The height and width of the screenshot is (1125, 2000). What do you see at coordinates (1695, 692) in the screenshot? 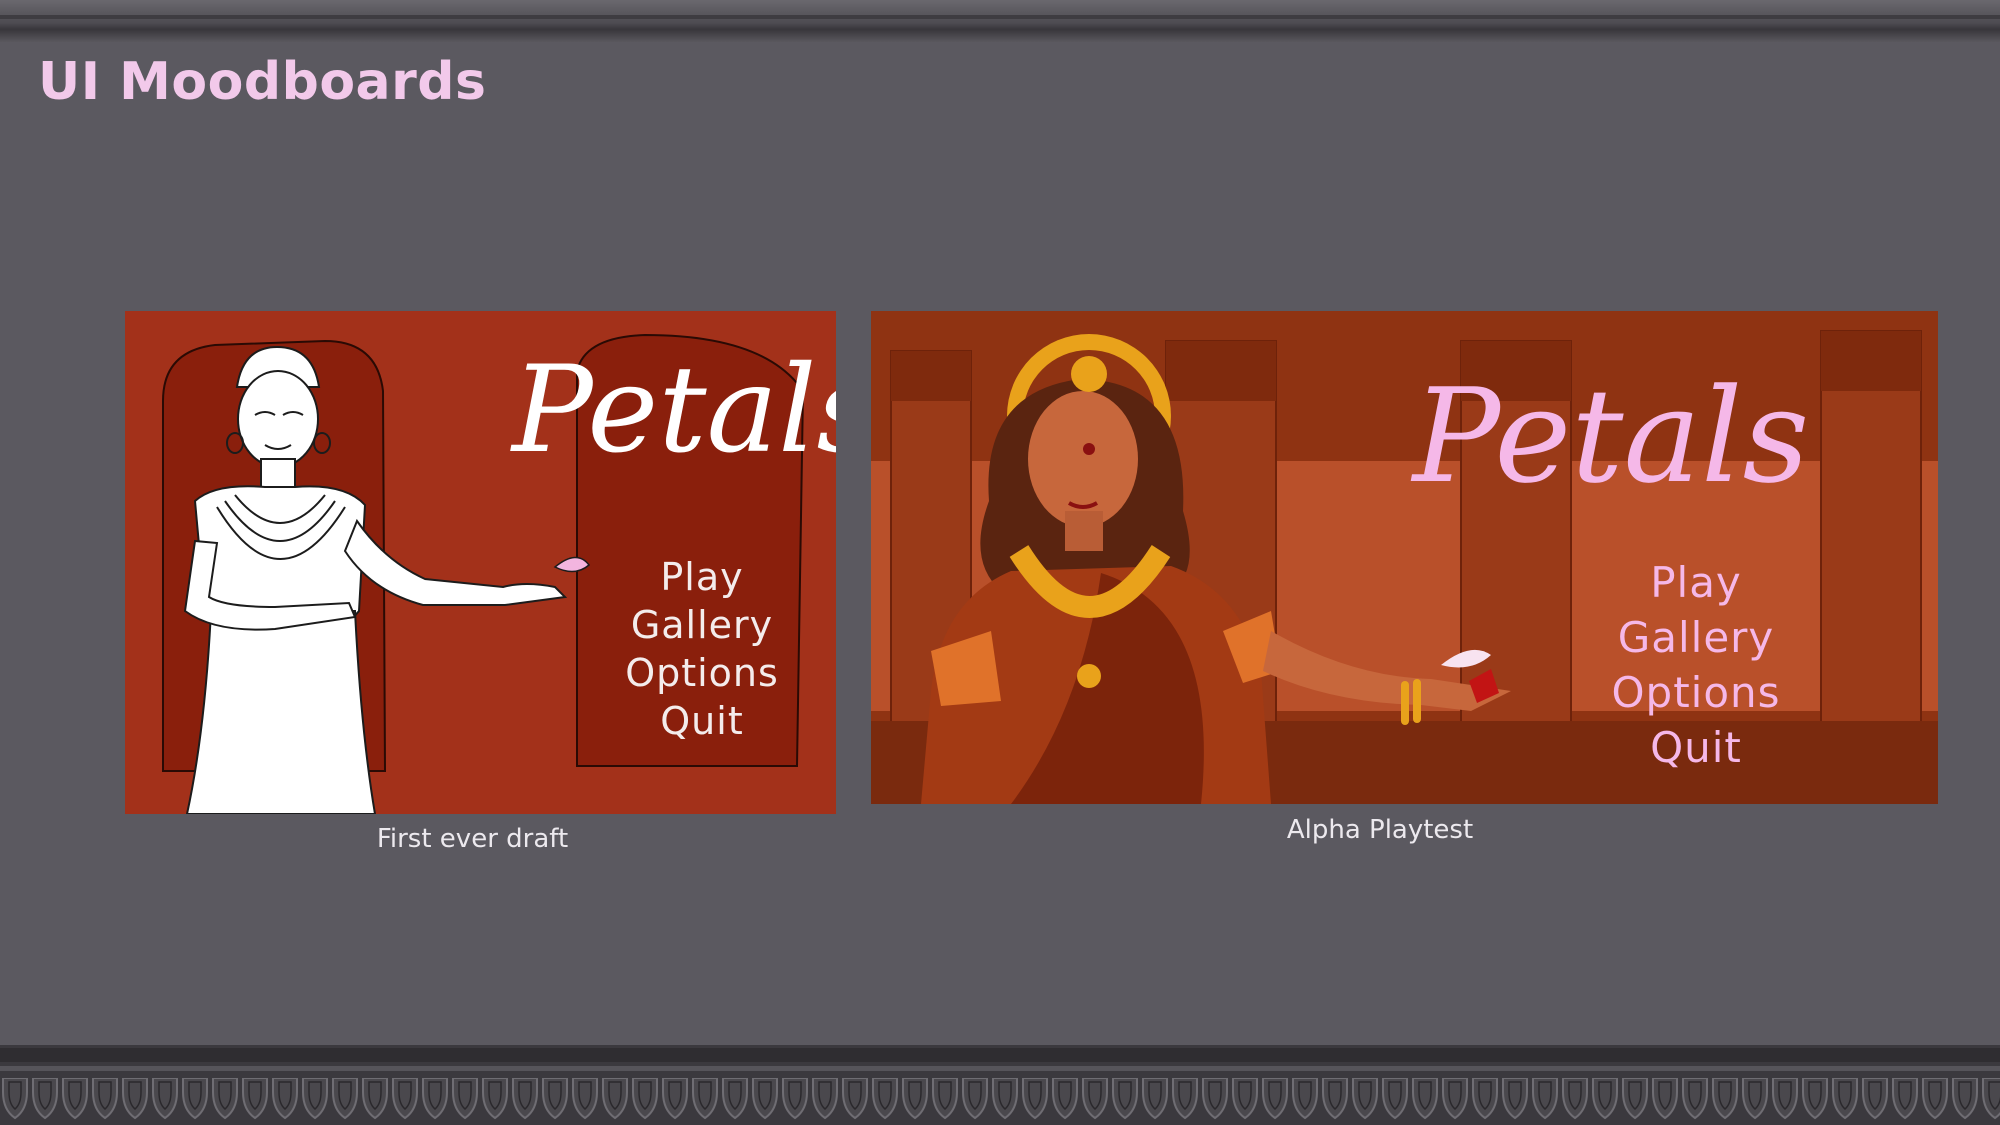
I see `alpha-menu-options: Options` at bounding box center [1695, 692].